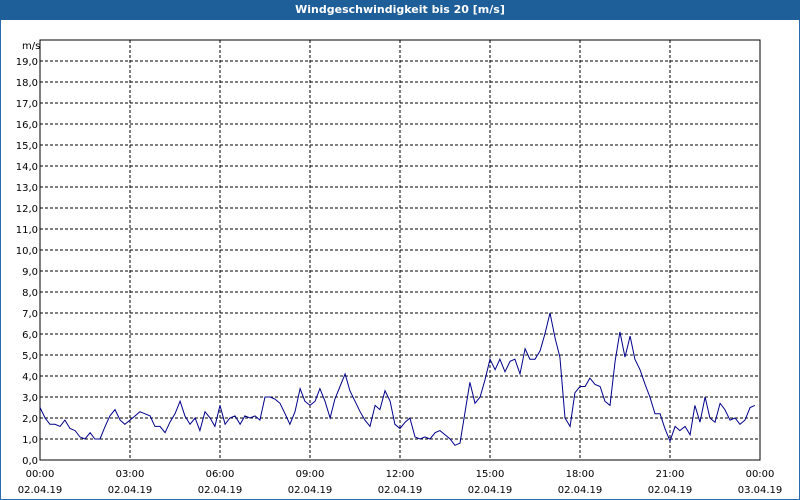 The height and width of the screenshot is (500, 800). Describe the element at coordinates (760, 490) in the screenshot. I see `x-tick-date: 03.04.19` at that location.